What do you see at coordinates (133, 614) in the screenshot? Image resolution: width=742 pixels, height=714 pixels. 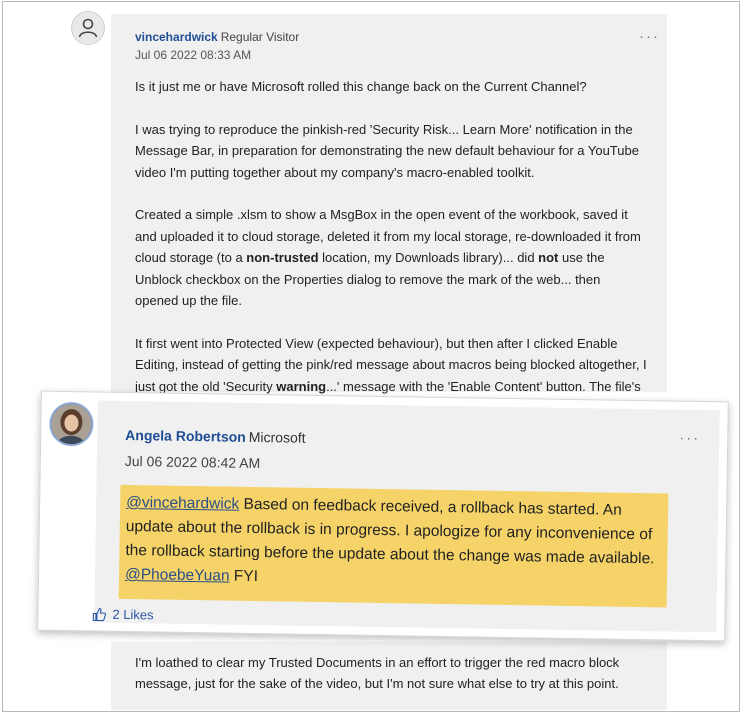 I see `likes-count: 2 Likes` at bounding box center [133, 614].